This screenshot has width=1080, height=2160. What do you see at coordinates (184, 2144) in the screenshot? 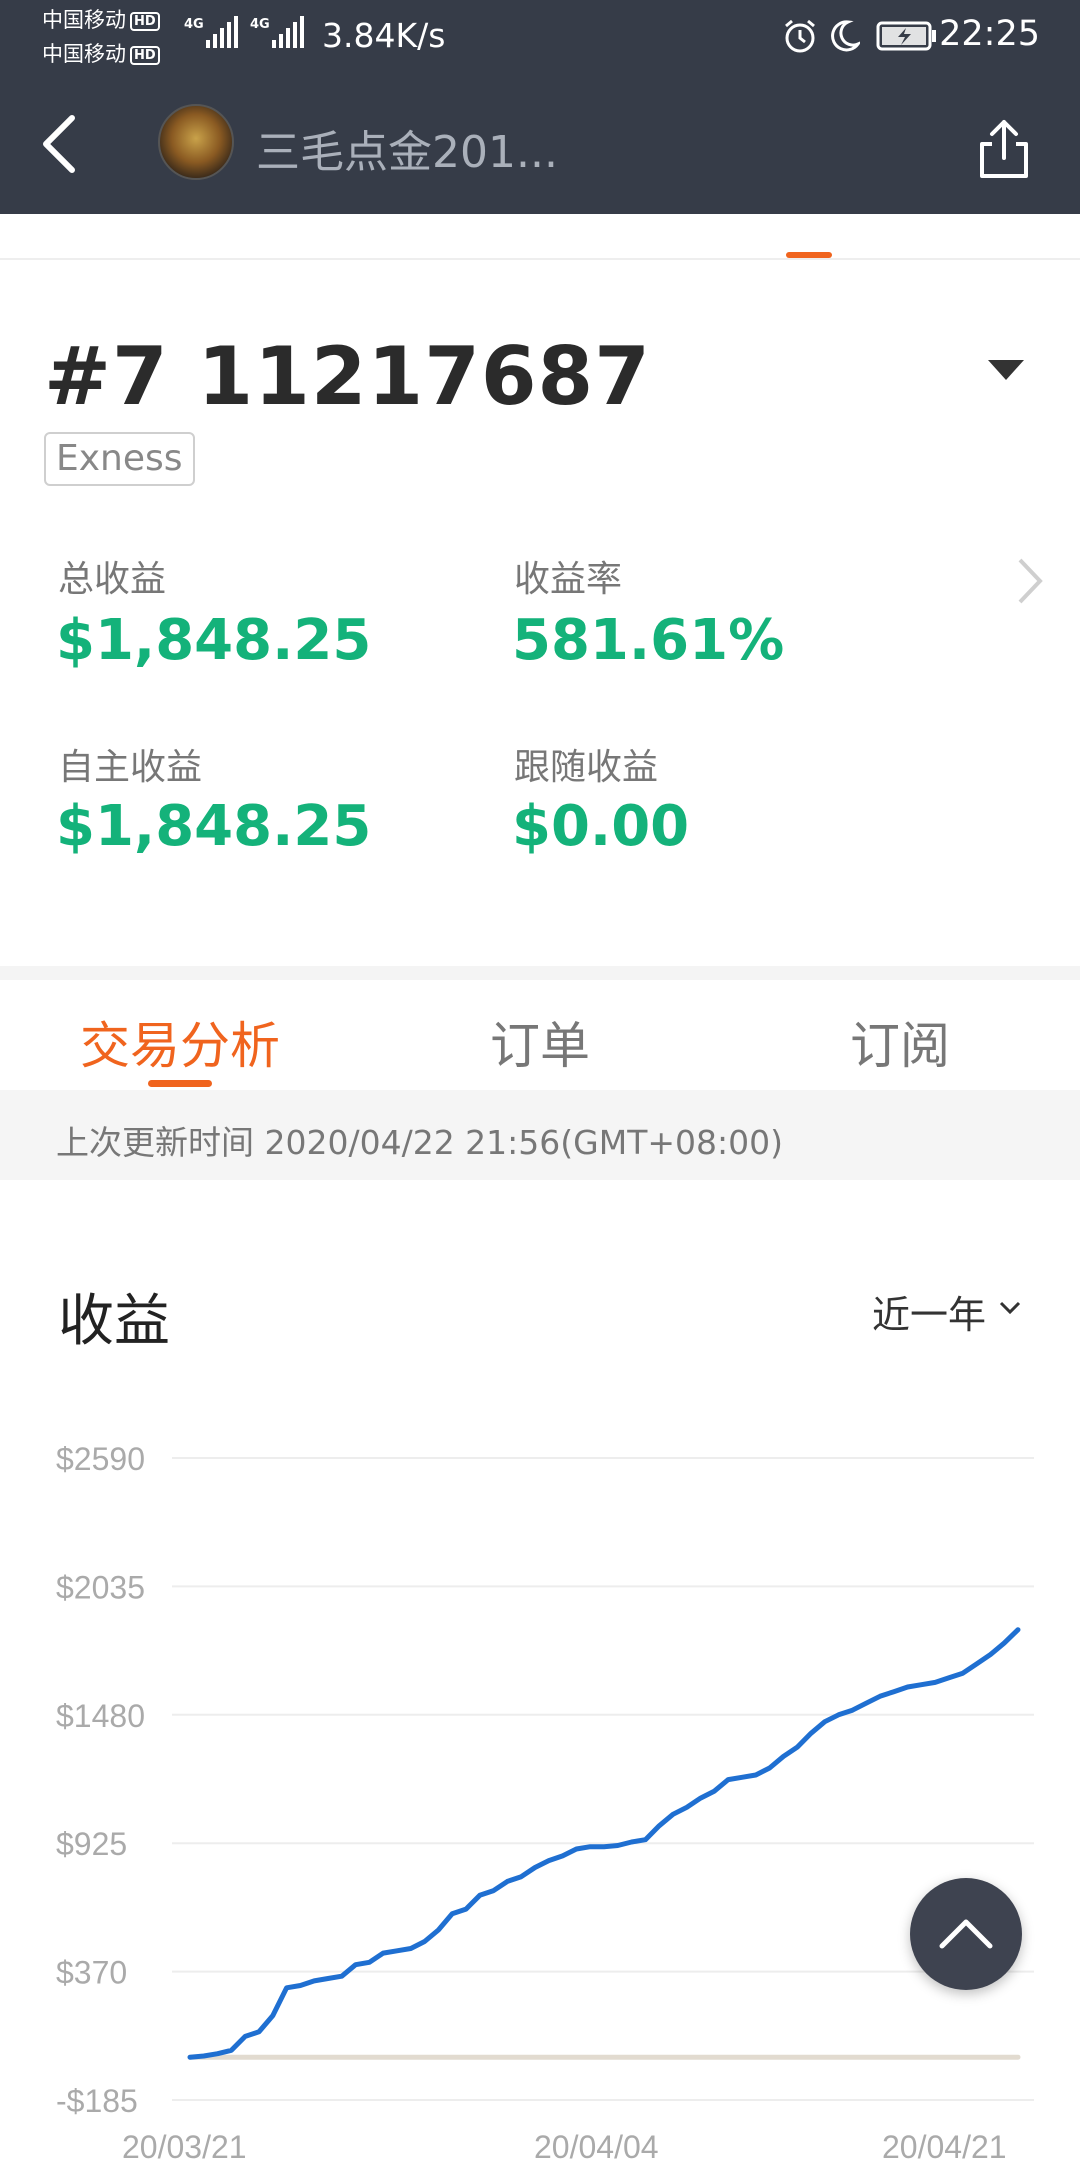
I see `x-tick-label: 20/03/21` at bounding box center [184, 2144].